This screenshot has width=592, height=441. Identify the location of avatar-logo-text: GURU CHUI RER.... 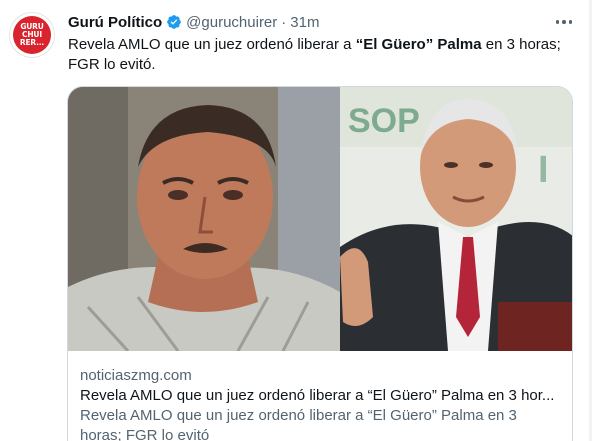
(32, 34).